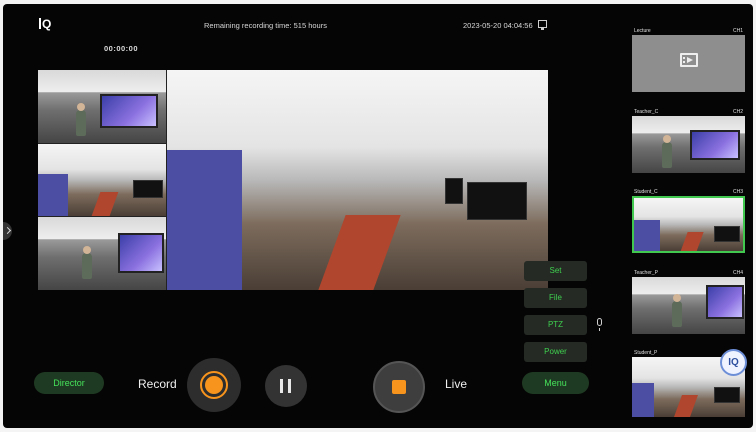 This screenshot has width=756, height=432. I want to click on iq-assistant-button: IQ, so click(733, 362).